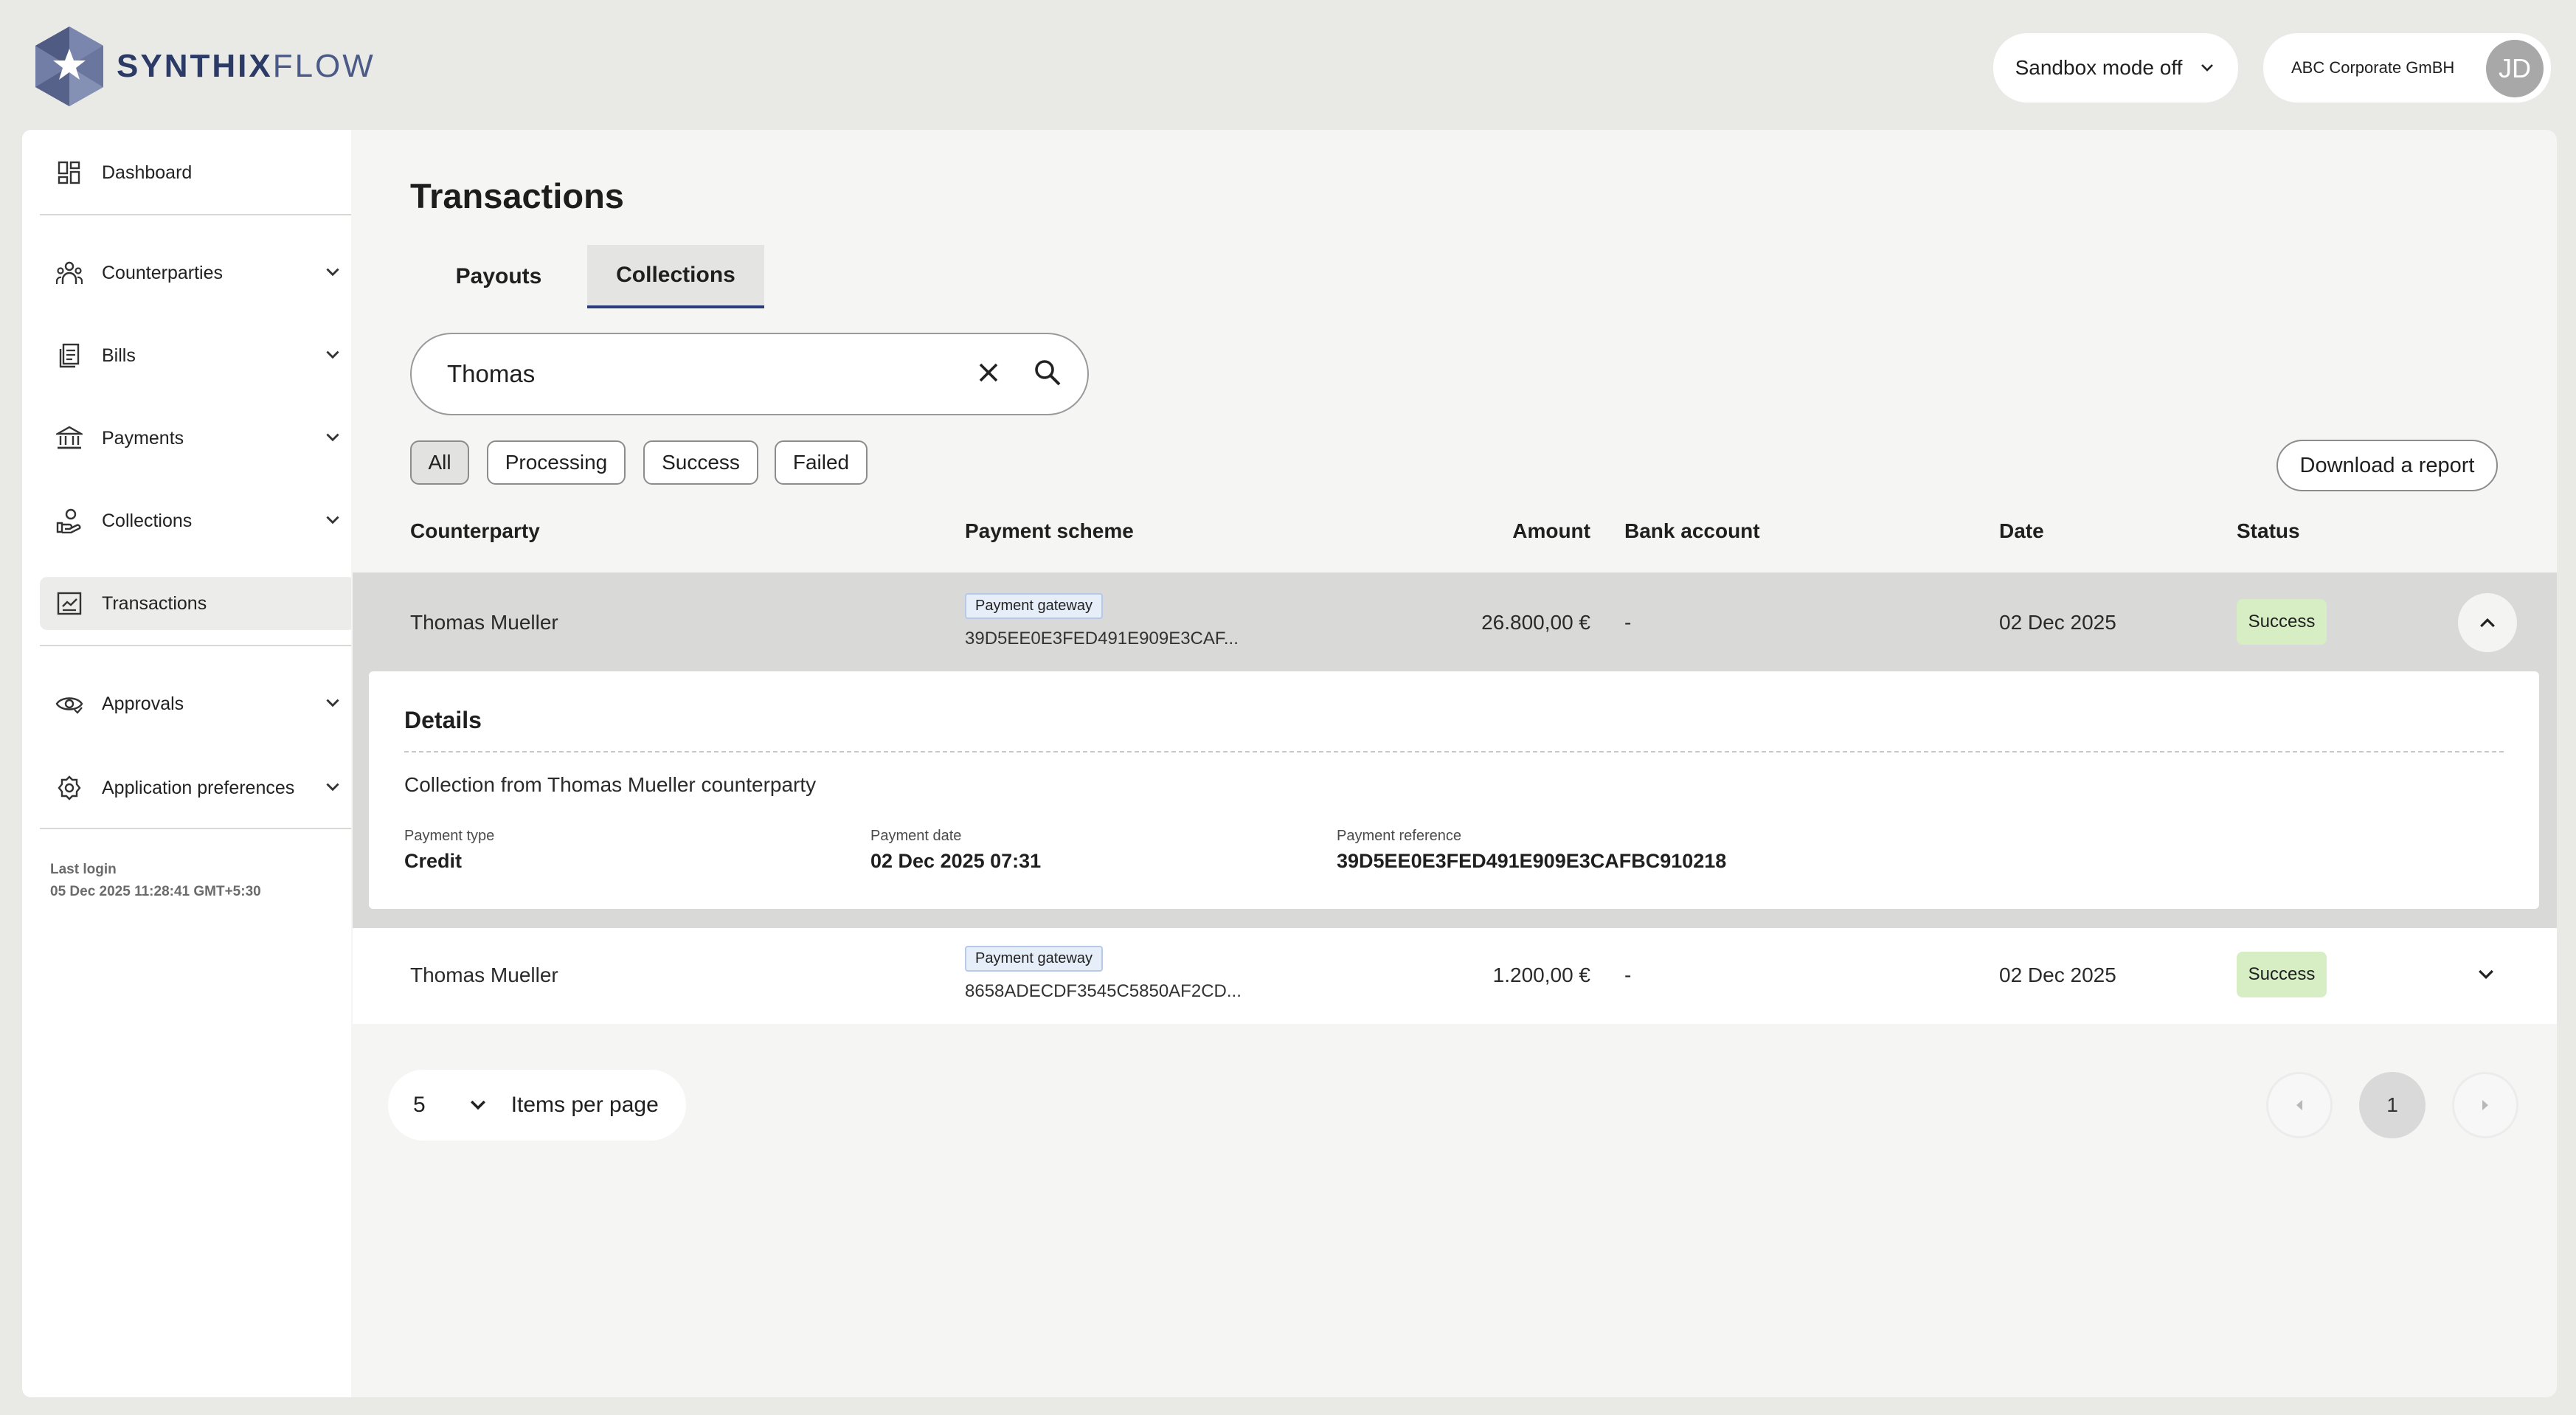 This screenshot has width=2576, height=1415. What do you see at coordinates (70, 788) in the screenshot?
I see `gear-icon` at bounding box center [70, 788].